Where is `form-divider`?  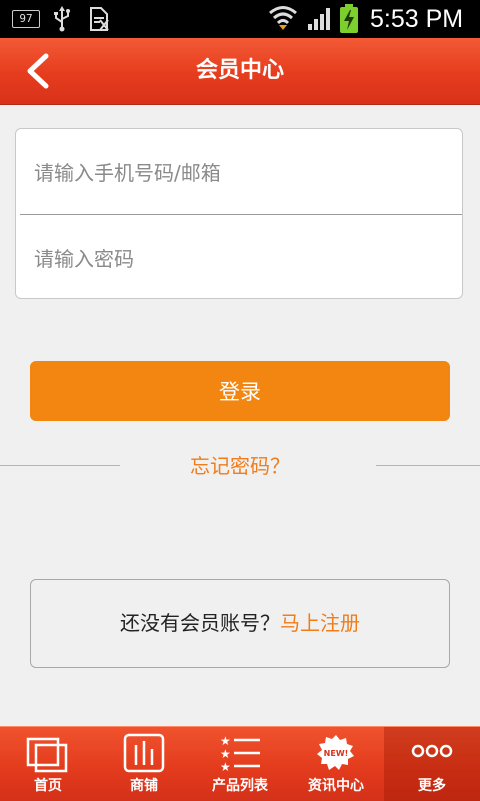
form-divider is located at coordinates (241, 214).